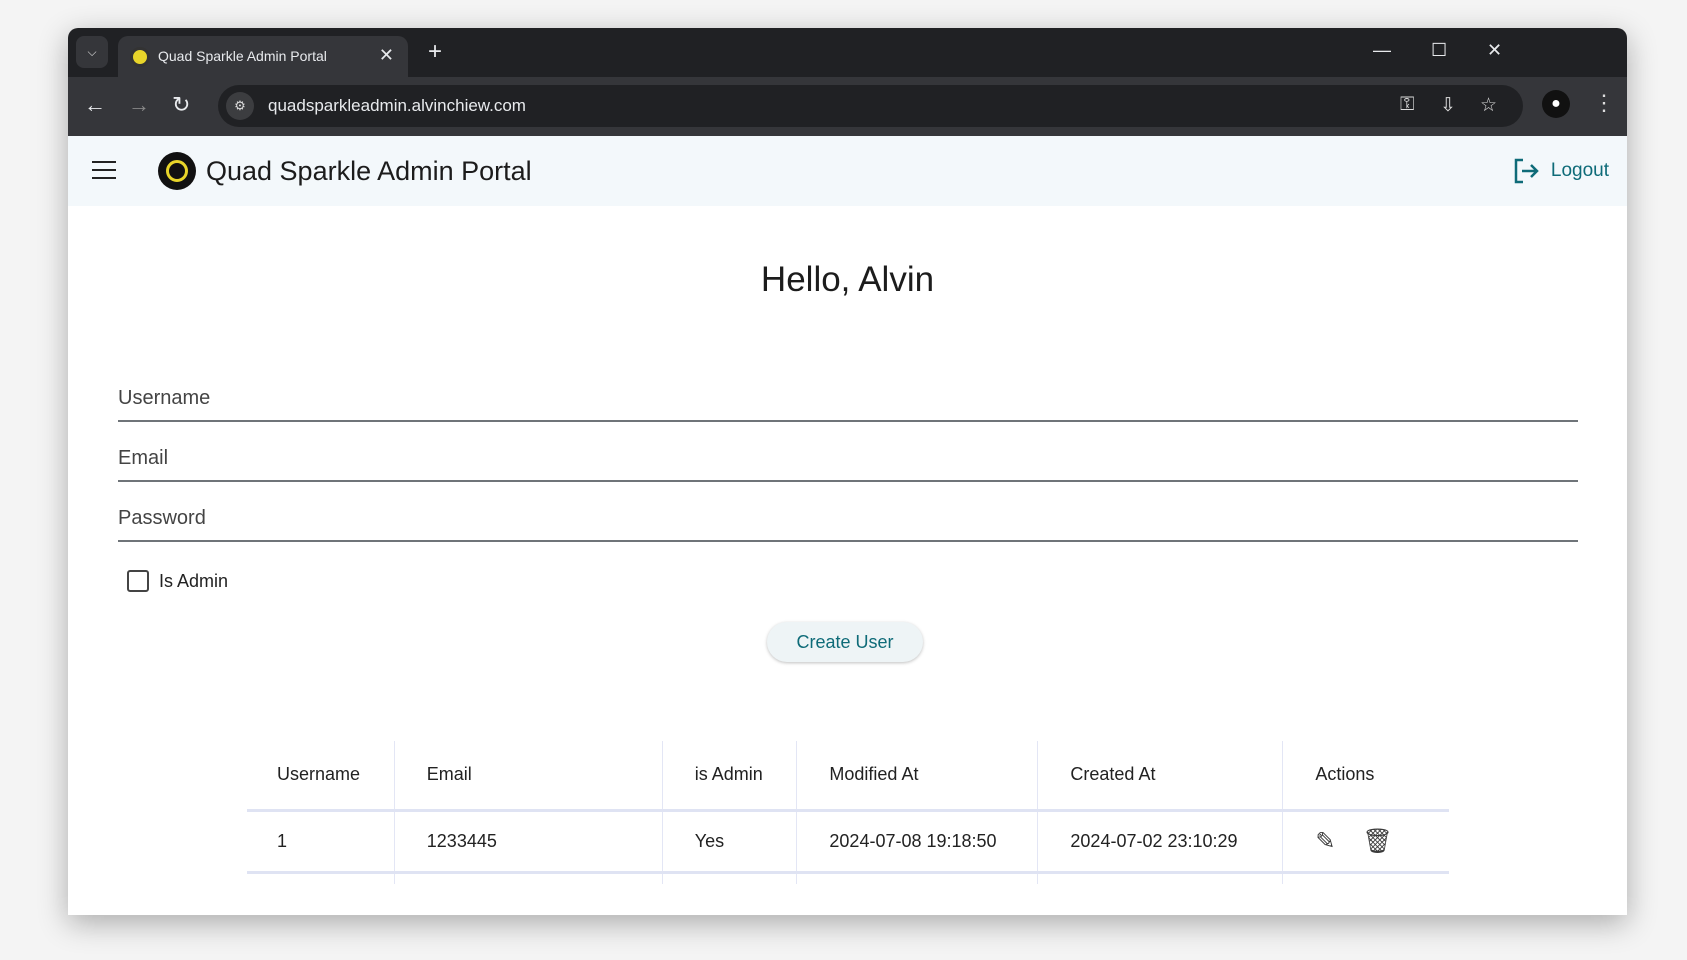 The image size is (1687, 960). Describe the element at coordinates (847, 279) in the screenshot. I see `greeting-heading: Hello, Alvin` at that location.